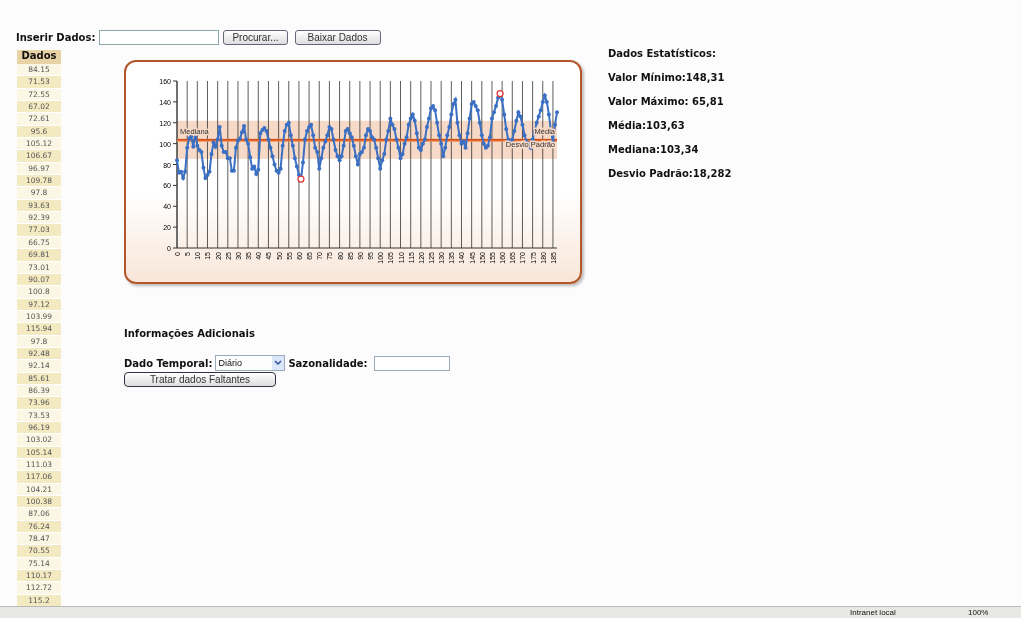  Describe the element at coordinates (168, 363) in the screenshot. I see `temporal-label: Dado Temporal:` at that location.